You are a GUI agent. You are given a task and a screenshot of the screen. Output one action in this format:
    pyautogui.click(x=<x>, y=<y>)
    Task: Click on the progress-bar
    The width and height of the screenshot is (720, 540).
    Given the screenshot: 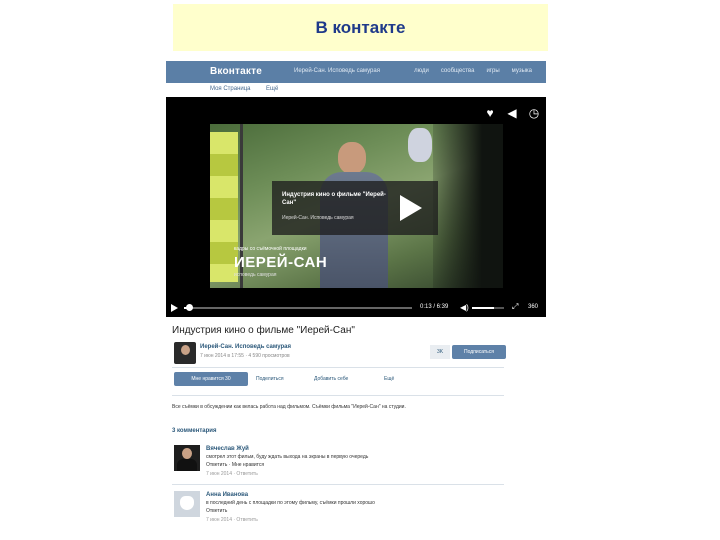 What is the action you would take?
    pyautogui.click(x=298, y=308)
    